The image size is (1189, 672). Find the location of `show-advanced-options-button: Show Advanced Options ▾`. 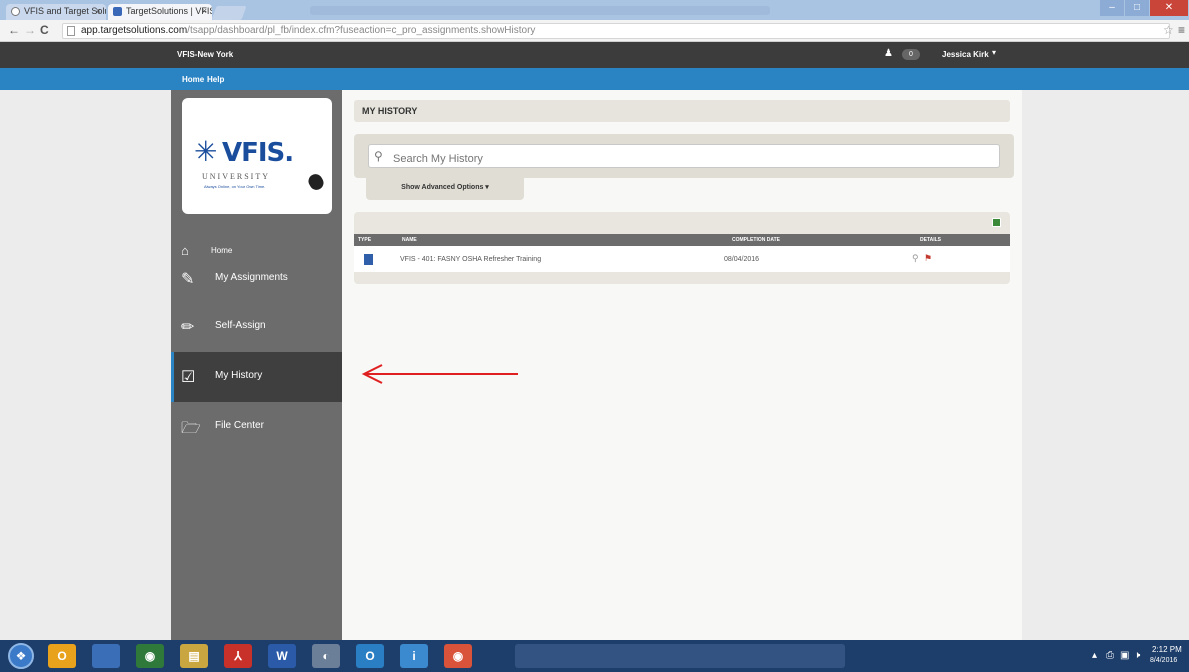

show-advanced-options-button: Show Advanced Options ▾ is located at coordinates (445, 189).